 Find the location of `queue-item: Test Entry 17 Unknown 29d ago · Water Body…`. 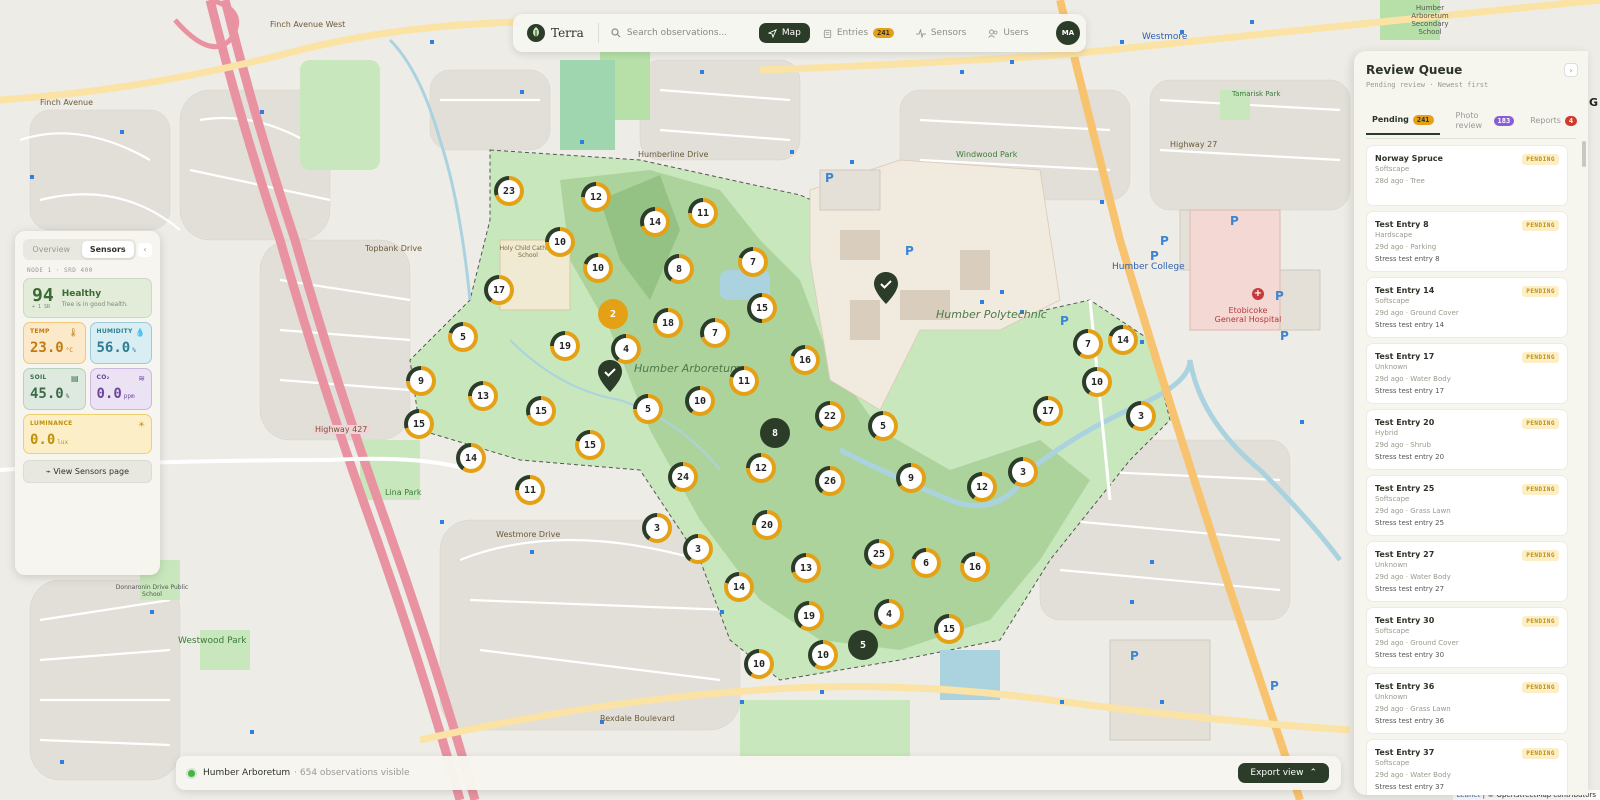

queue-item: Test Entry 17 Unknown 29d ago · Water Body… is located at coordinates (1467, 374).